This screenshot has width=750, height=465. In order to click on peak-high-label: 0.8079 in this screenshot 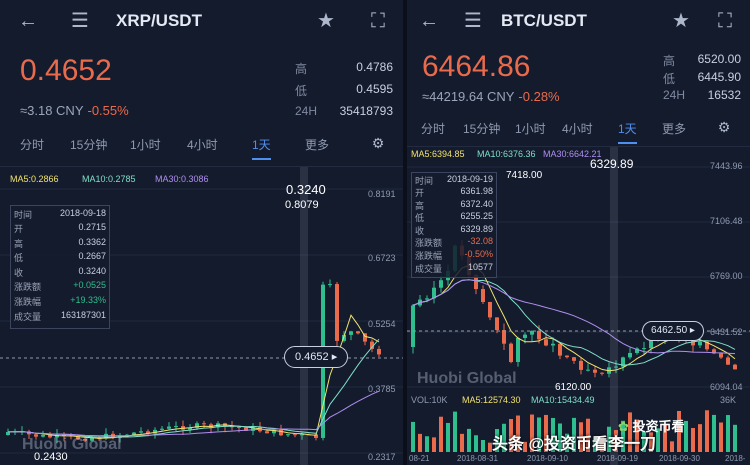, I will do `click(302, 205)`.